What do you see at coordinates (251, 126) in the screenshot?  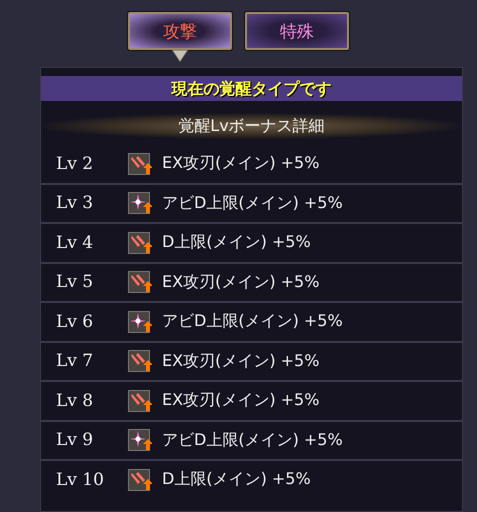 I see `section-title: 覚醒Lvボーナス詳細` at bounding box center [251, 126].